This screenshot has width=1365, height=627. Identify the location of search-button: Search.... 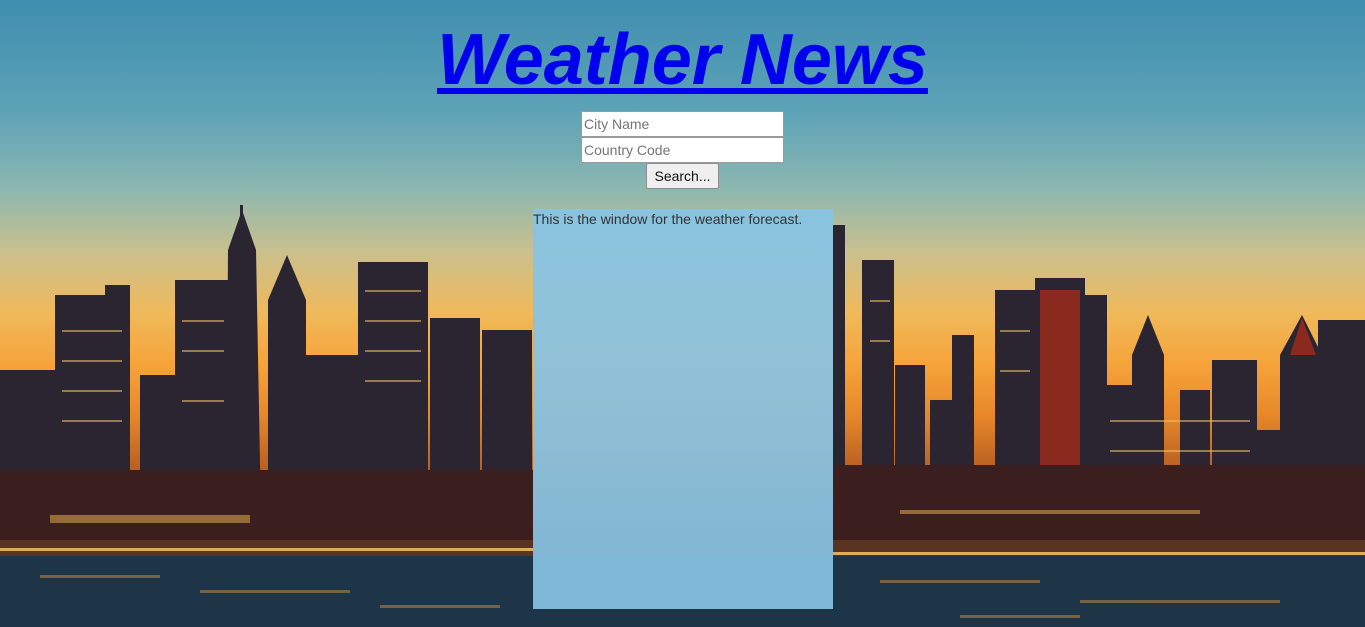
(682, 176).